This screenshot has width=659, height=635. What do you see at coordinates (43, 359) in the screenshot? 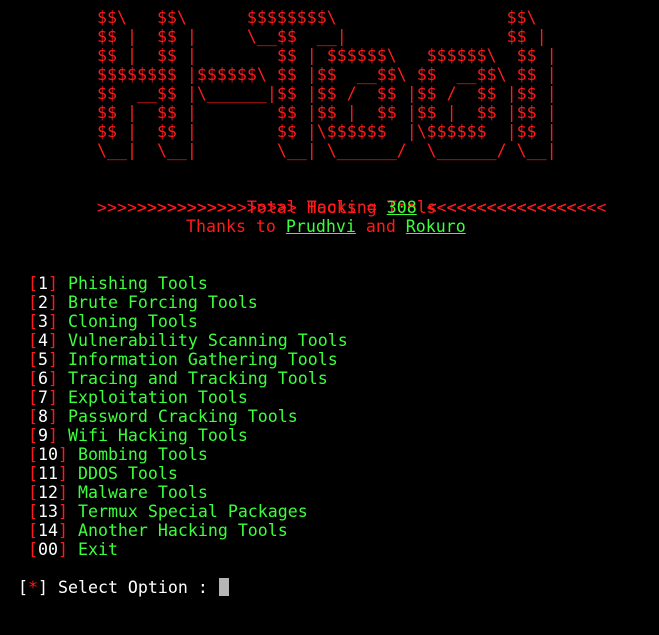
I see `menu-item-number: 5` at bounding box center [43, 359].